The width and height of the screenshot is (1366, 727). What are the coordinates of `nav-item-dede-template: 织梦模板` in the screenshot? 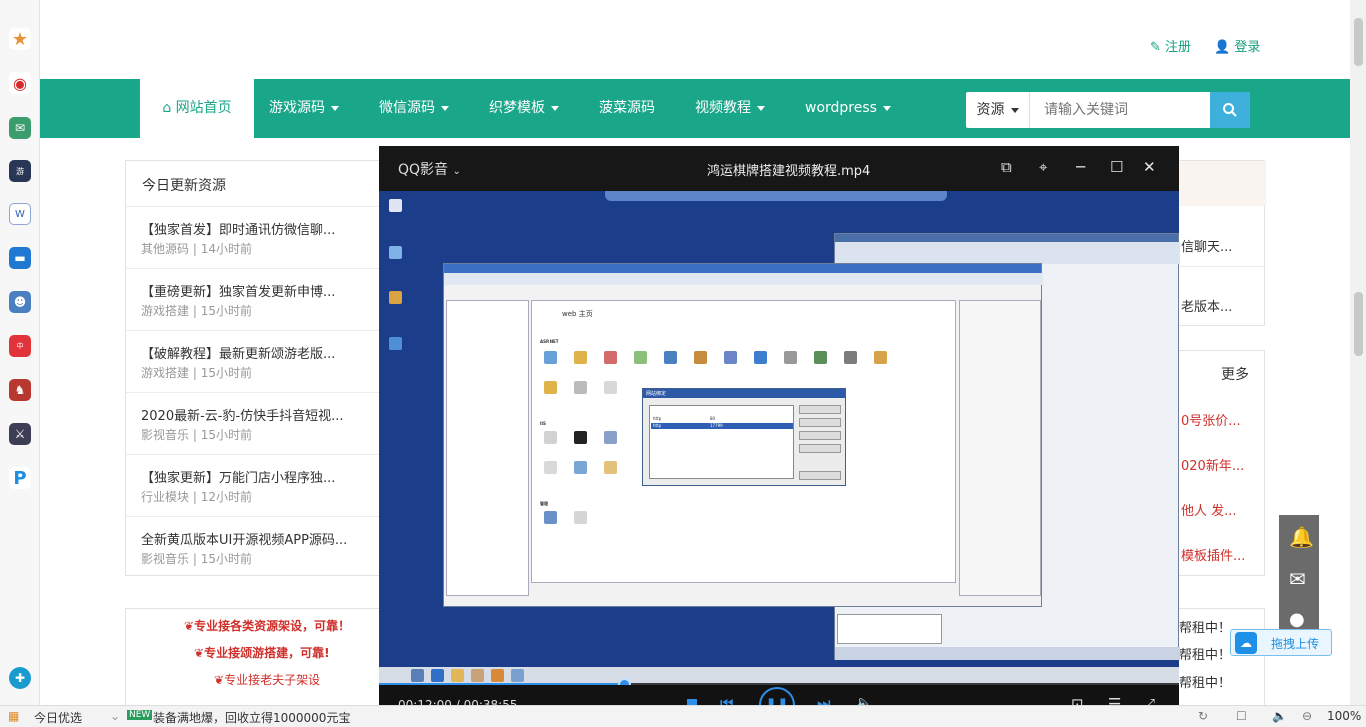 It's located at (524, 108).